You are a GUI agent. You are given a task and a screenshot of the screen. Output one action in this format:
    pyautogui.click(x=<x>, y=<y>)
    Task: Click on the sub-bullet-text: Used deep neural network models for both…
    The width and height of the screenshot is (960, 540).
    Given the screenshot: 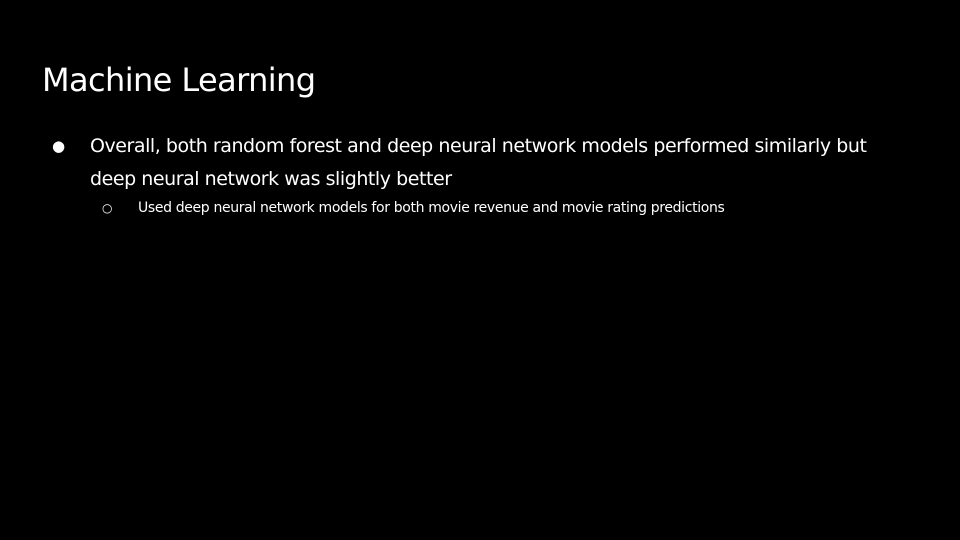 What is the action you would take?
    pyautogui.click(x=431, y=208)
    